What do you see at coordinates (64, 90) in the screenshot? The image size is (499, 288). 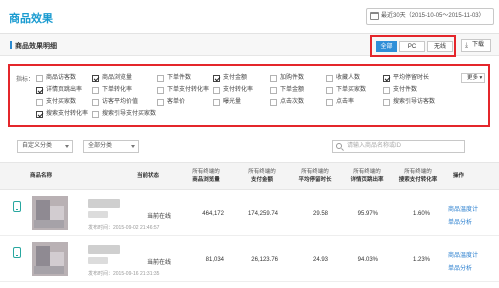 I see `metric-label: 详情页跳出率` at bounding box center [64, 90].